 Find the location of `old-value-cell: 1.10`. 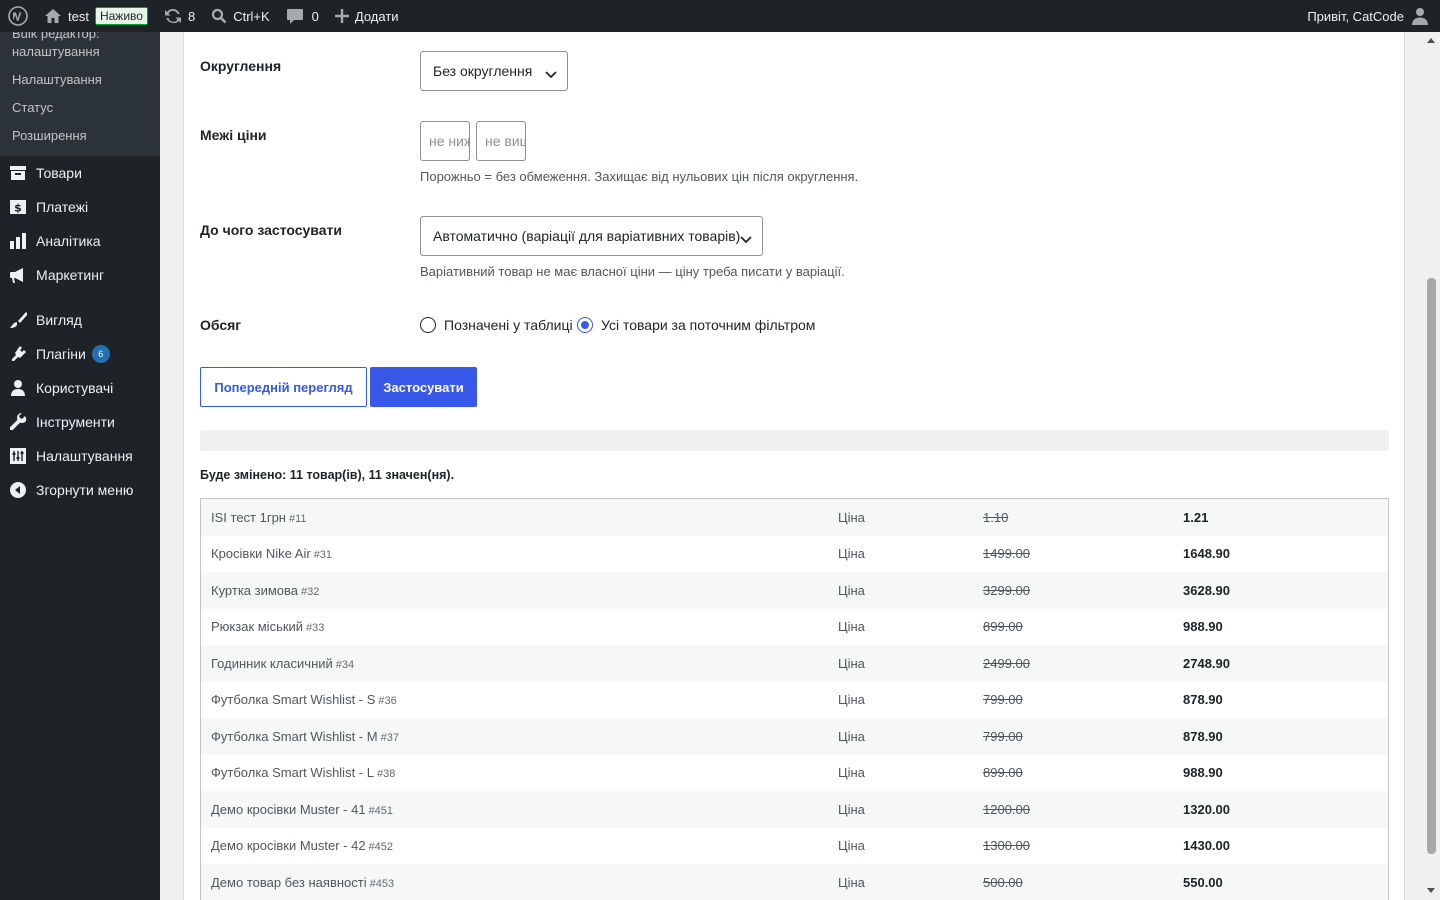

old-value-cell: 1.10 is located at coordinates (996, 517).